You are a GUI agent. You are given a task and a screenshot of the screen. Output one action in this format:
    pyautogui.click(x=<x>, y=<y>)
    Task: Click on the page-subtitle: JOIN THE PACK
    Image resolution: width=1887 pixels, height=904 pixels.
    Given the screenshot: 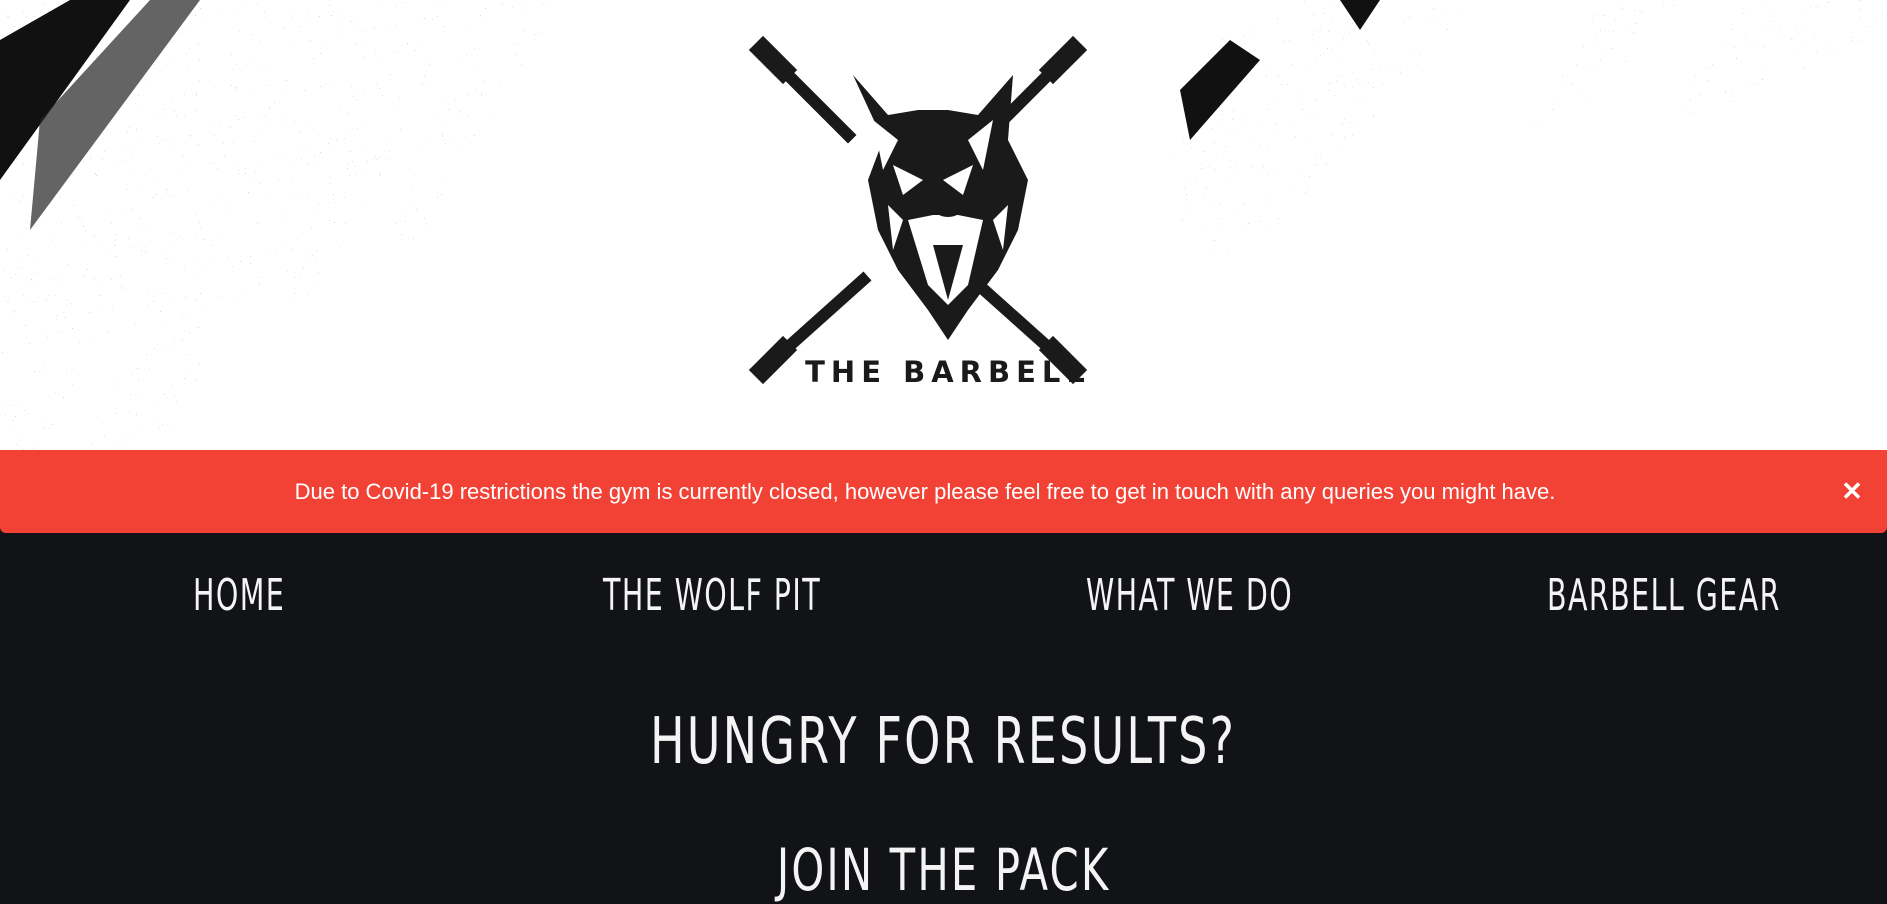 What is the action you would take?
    pyautogui.click(x=943, y=870)
    